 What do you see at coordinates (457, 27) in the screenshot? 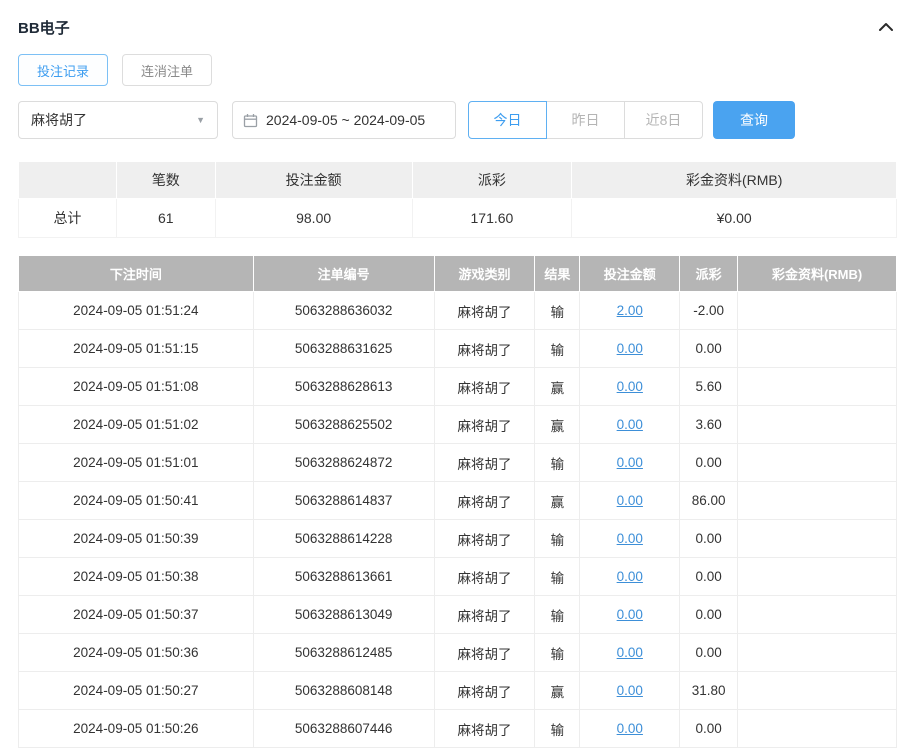
I see `panel-header: BB电子` at bounding box center [457, 27].